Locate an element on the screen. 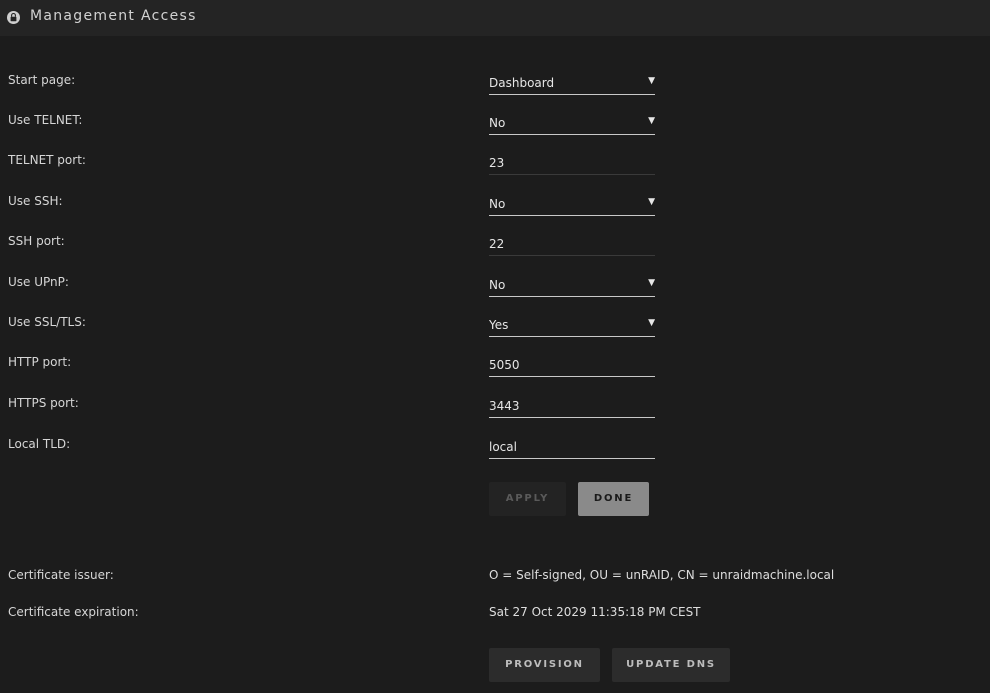 The height and width of the screenshot is (693, 990). use-upnp-select: No ▼ is located at coordinates (572, 285).